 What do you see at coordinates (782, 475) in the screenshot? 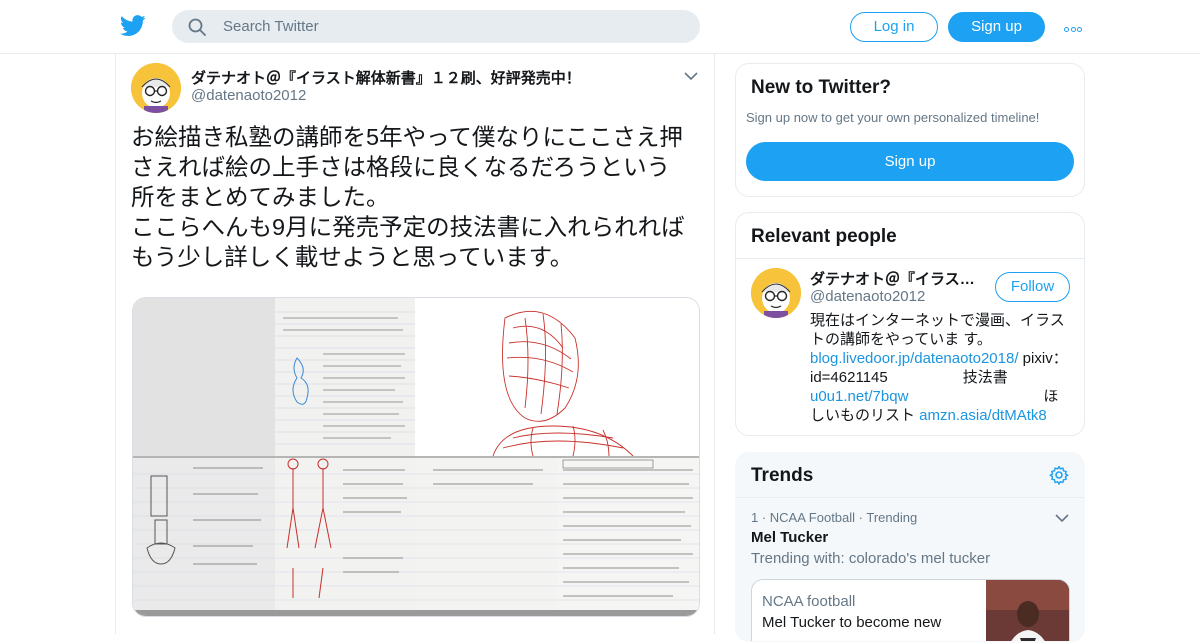
I see `trends-title: Trends` at bounding box center [782, 475].